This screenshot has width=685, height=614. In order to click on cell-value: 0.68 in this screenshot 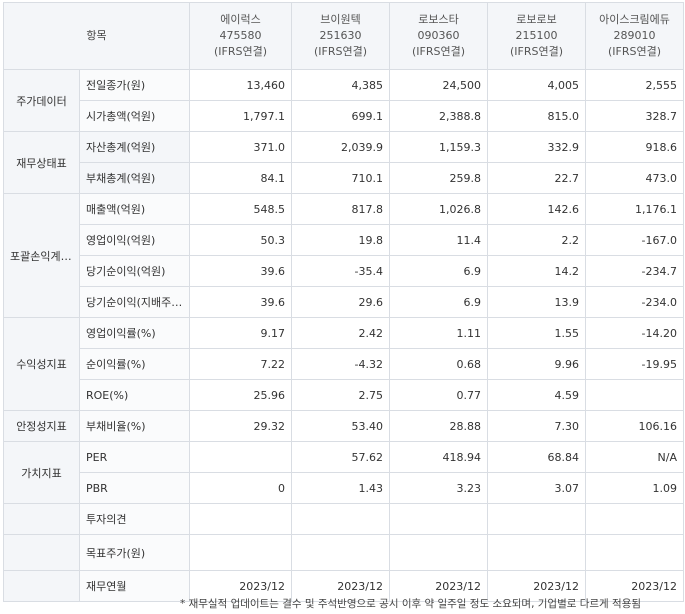, I will do `click(438, 364)`.